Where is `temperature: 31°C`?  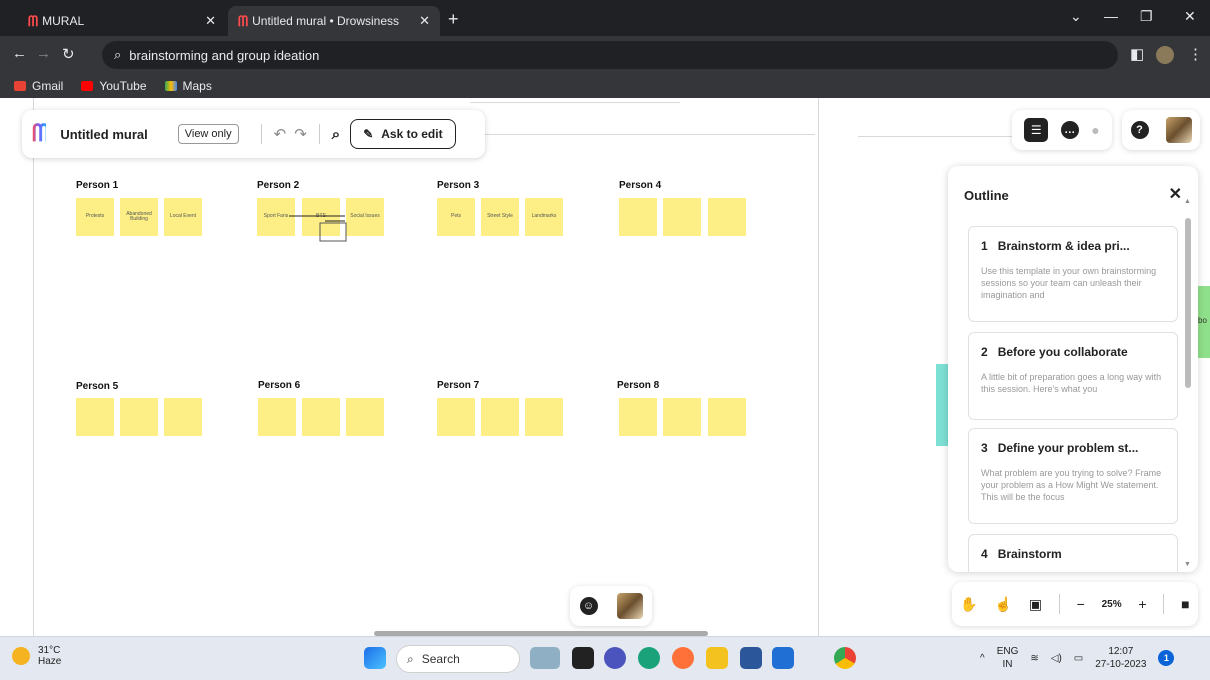
temperature: 31°C is located at coordinates (49, 650).